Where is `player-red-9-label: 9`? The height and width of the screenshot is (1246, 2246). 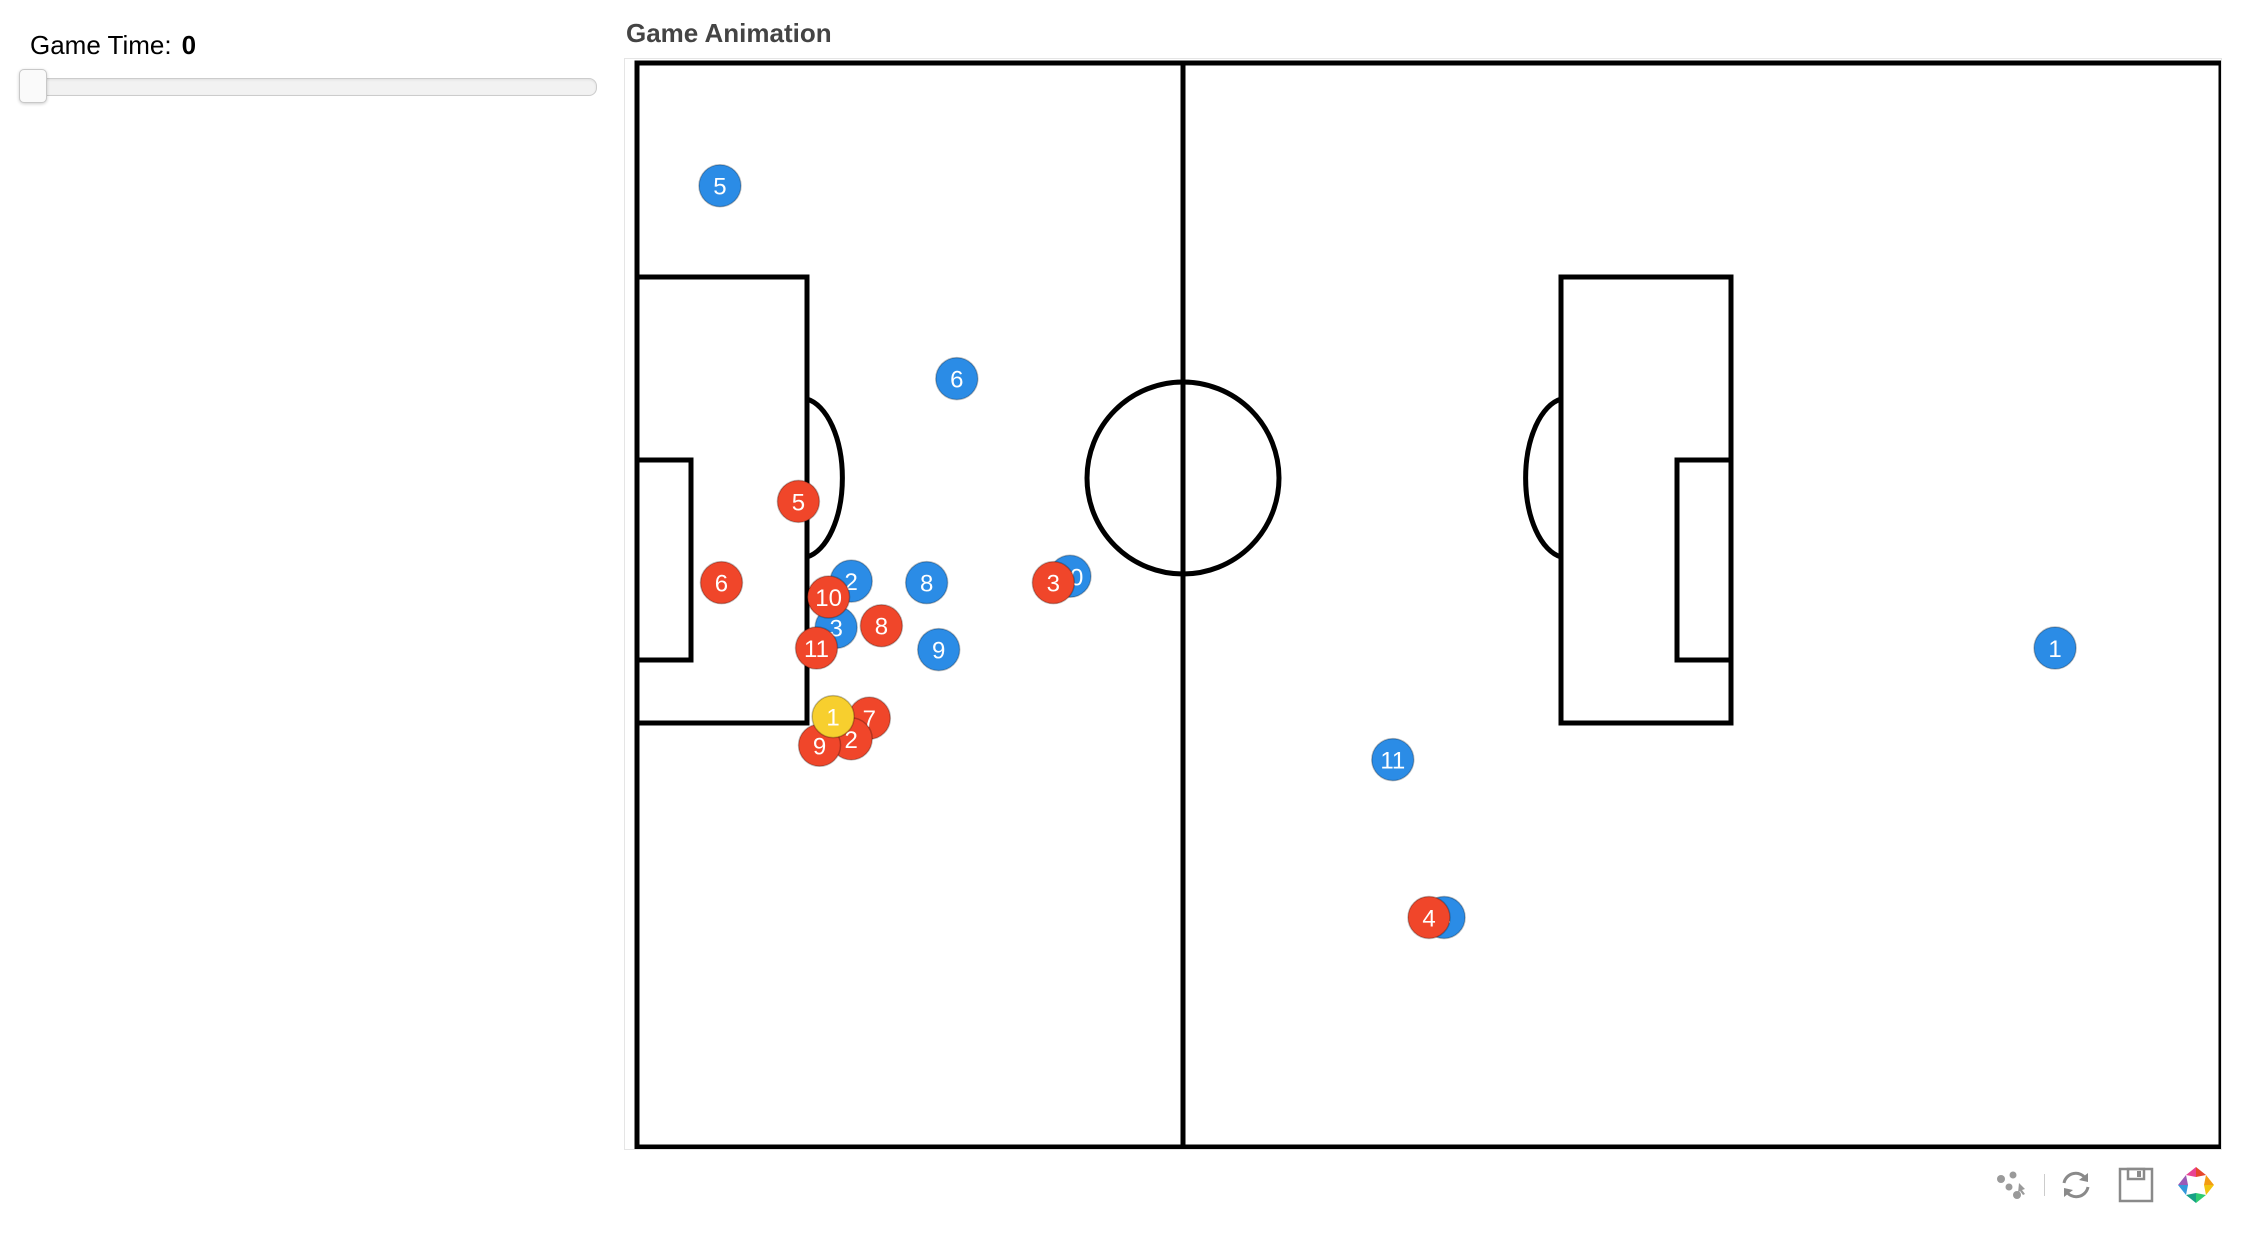
player-red-9-label: 9 is located at coordinates (819, 746).